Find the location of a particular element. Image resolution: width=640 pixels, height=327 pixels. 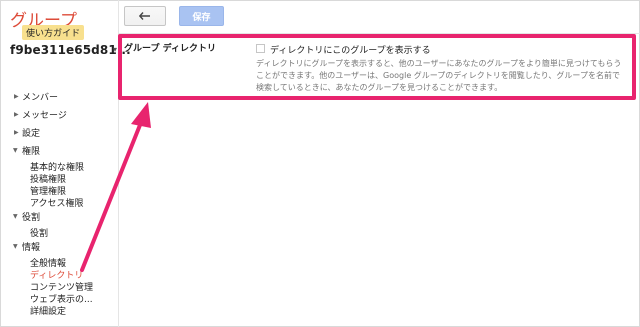

back-arrow-icon is located at coordinates (144, 16).